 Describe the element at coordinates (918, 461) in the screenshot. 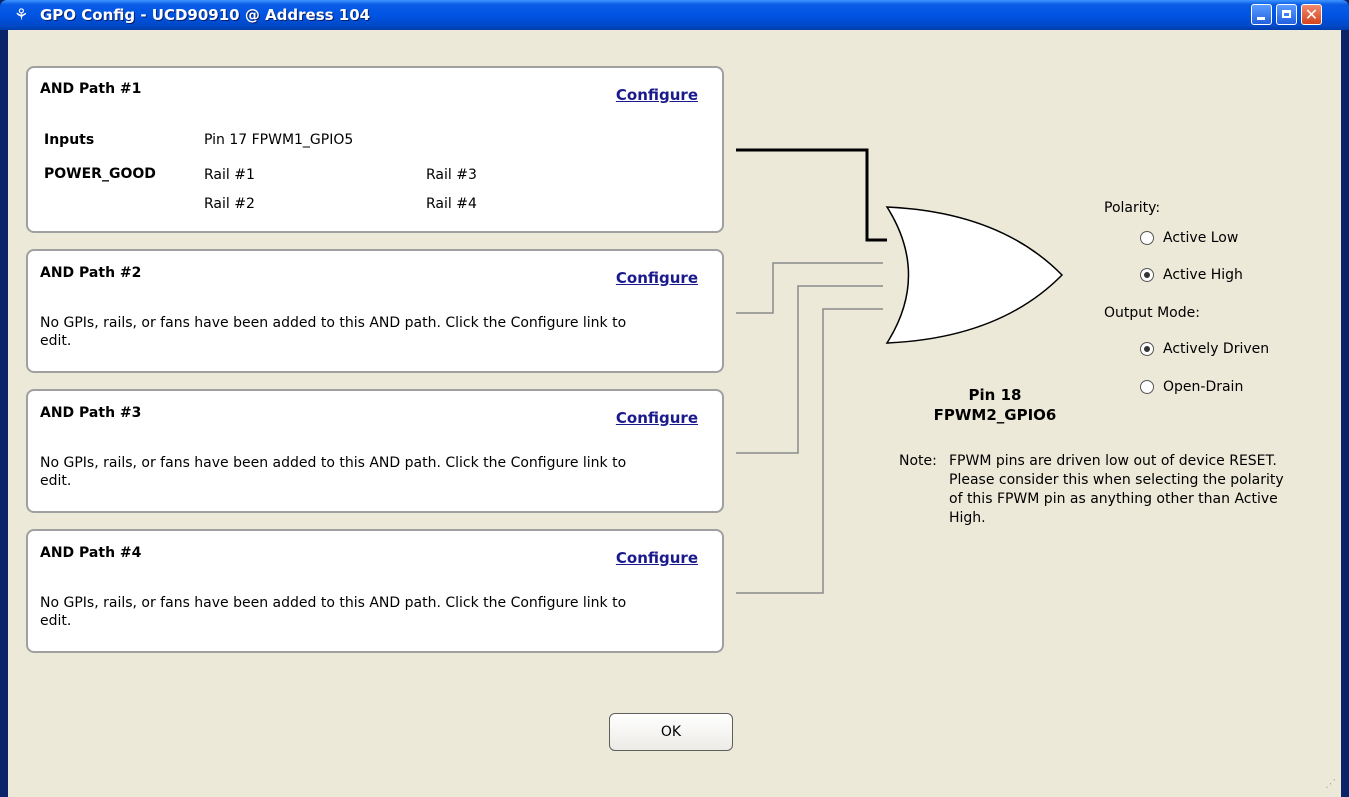

I see `note-lead: Note:` at that location.